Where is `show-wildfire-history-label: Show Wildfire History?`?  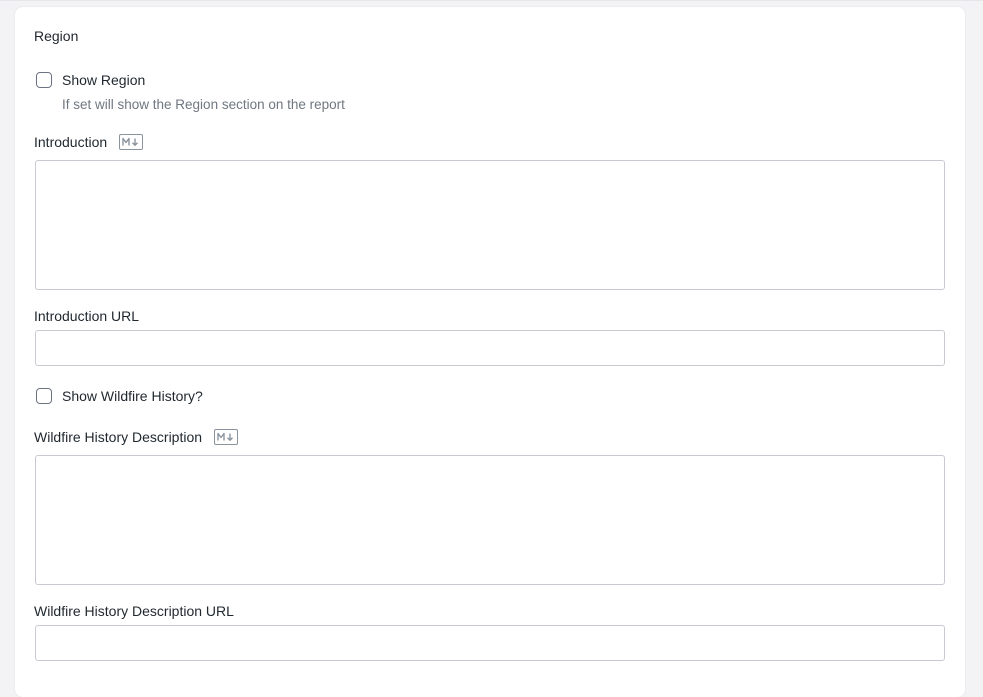
show-wildfire-history-label: Show Wildfire History? is located at coordinates (132, 396).